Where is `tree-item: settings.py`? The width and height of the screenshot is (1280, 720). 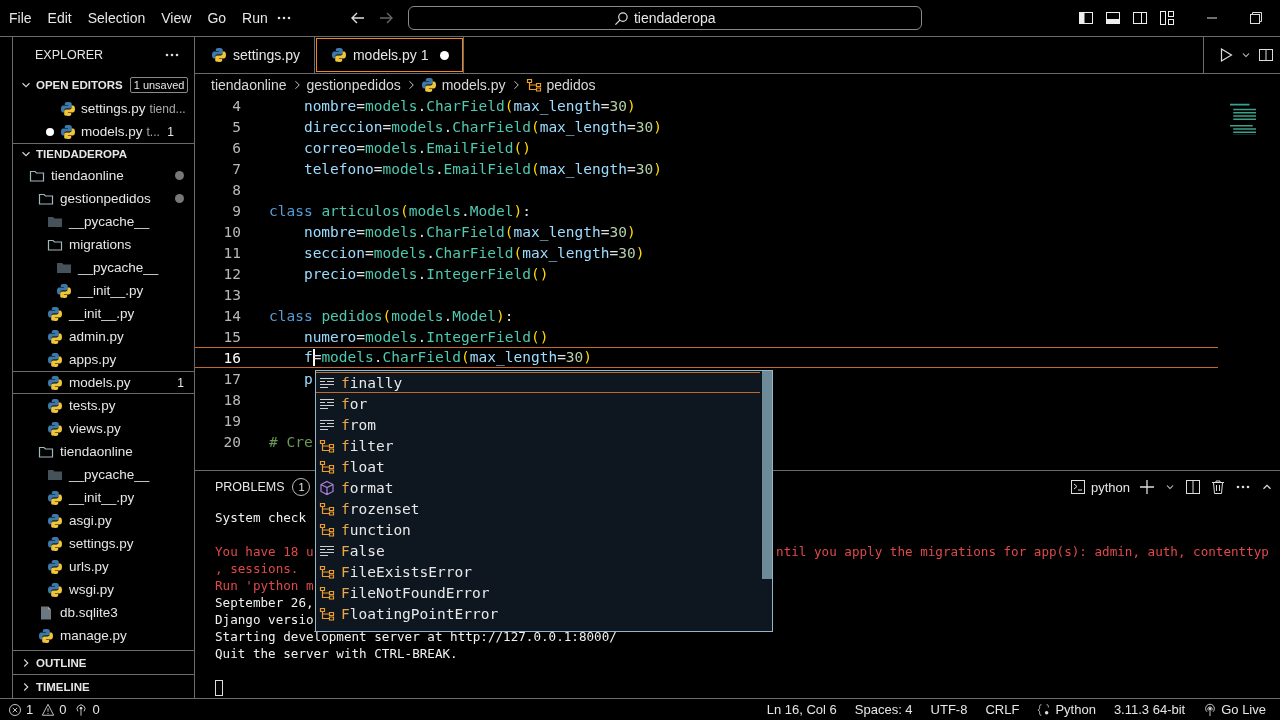 tree-item: settings.py is located at coordinates (103, 543).